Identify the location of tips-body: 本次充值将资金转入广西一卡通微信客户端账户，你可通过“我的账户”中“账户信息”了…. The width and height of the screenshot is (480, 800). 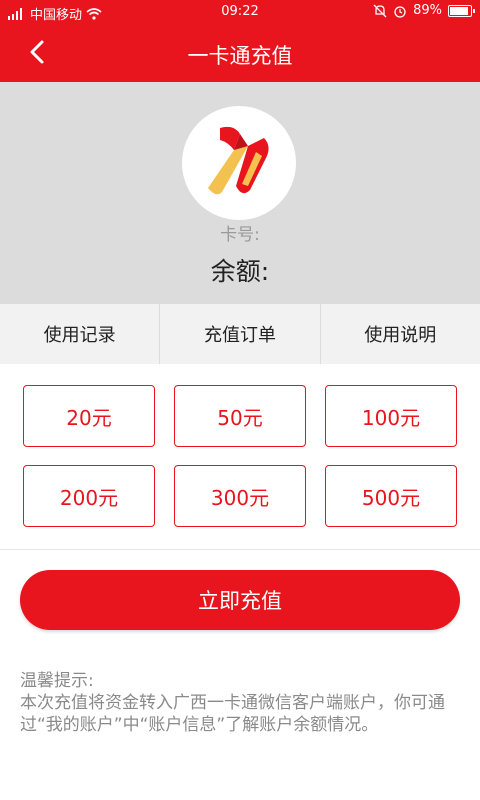
(232, 714).